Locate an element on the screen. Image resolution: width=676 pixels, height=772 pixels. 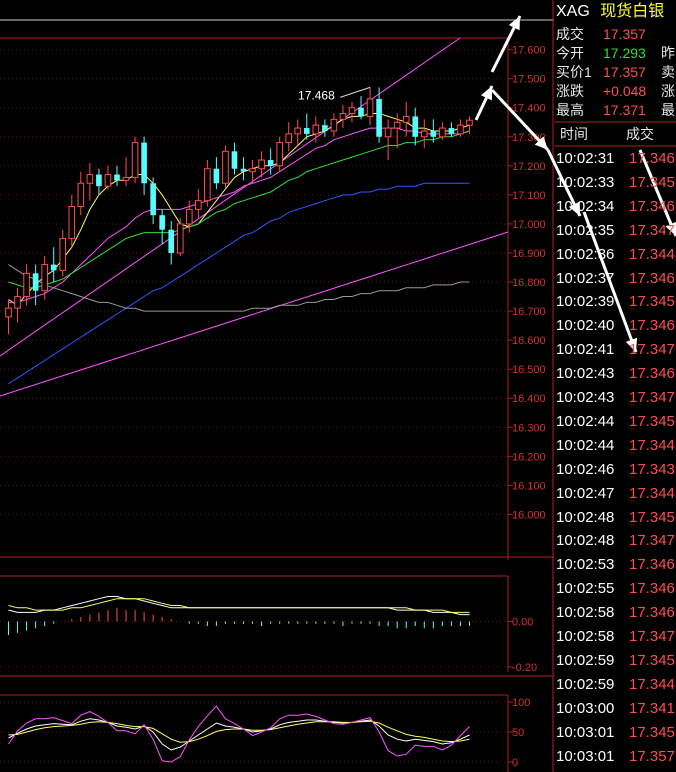
tick-row: 10:03:01 17.345 is located at coordinates (615, 733).